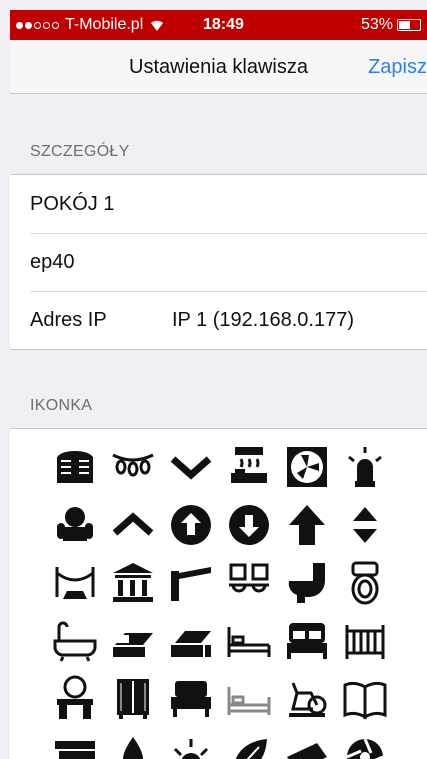 The height and width of the screenshot is (759, 427). I want to click on wardrobe-icon, so click(133, 699).